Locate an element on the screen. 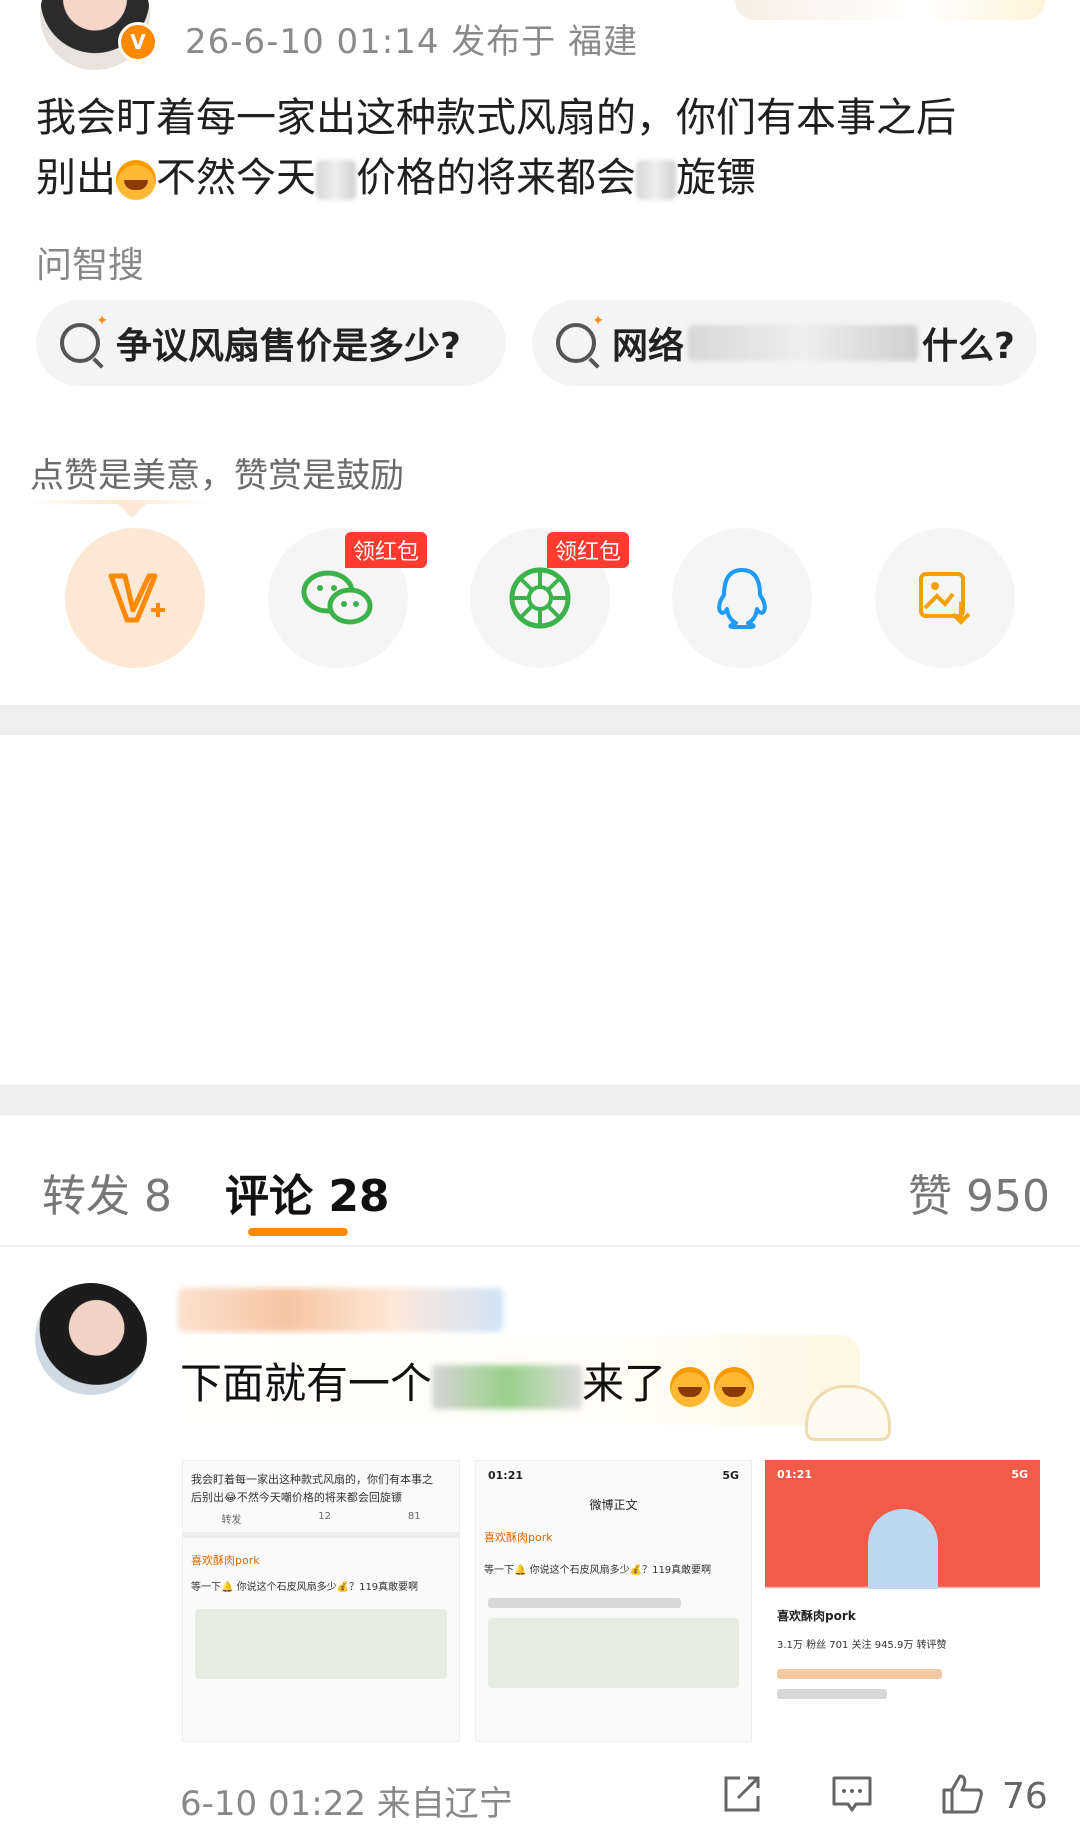  wechat-icon is located at coordinates (337, 597).